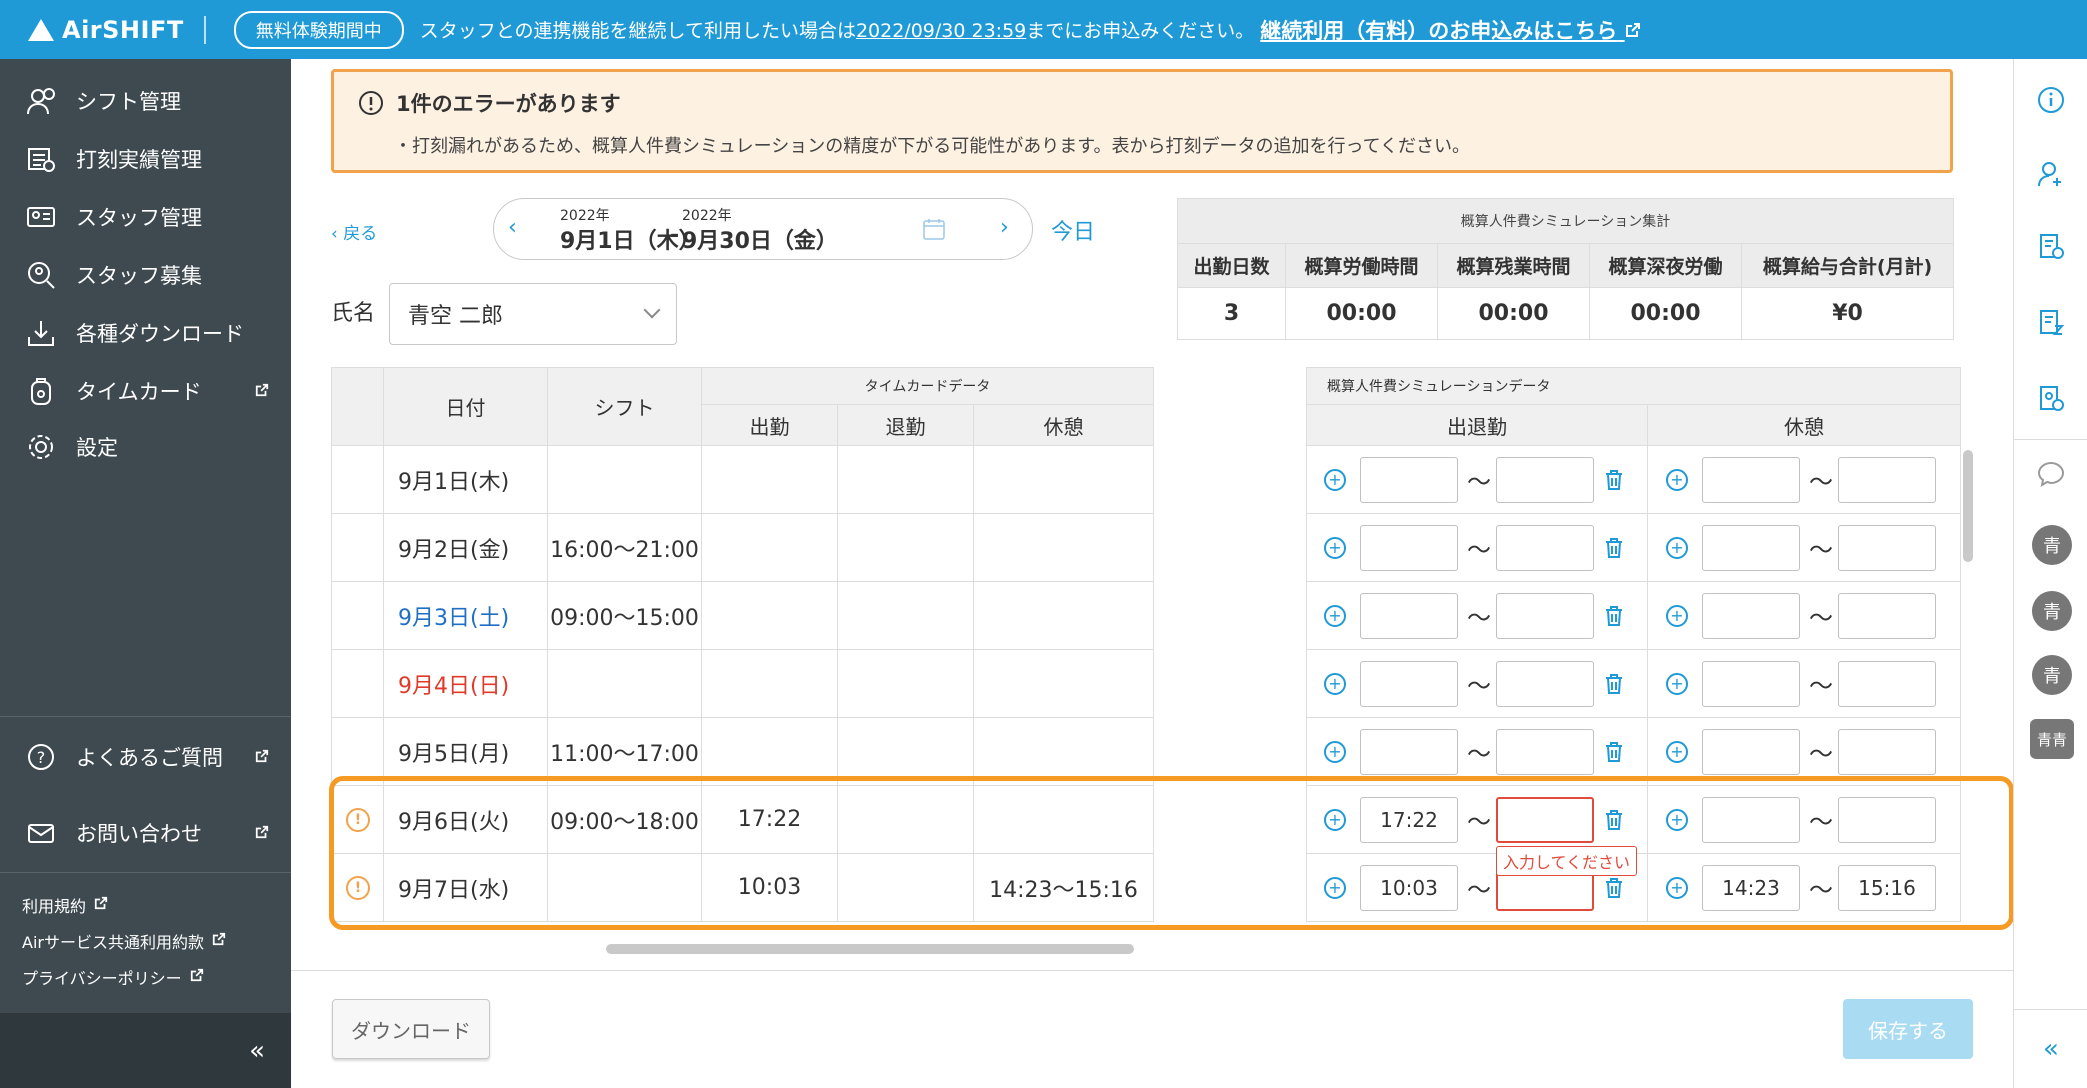 Image resolution: width=2087 pixels, height=1088 pixels. What do you see at coordinates (934, 229) in the screenshot?
I see `calendar-icon` at bounding box center [934, 229].